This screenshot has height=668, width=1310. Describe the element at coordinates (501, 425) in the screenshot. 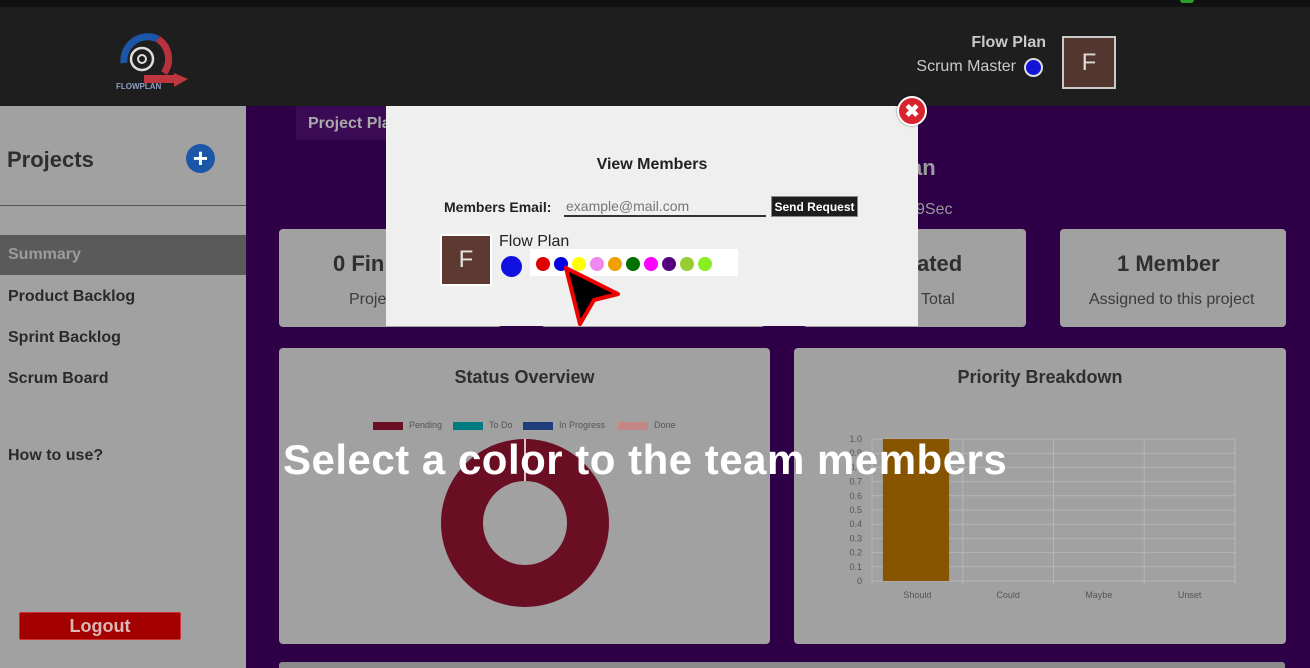

I see `legend-todo: To Do` at that location.